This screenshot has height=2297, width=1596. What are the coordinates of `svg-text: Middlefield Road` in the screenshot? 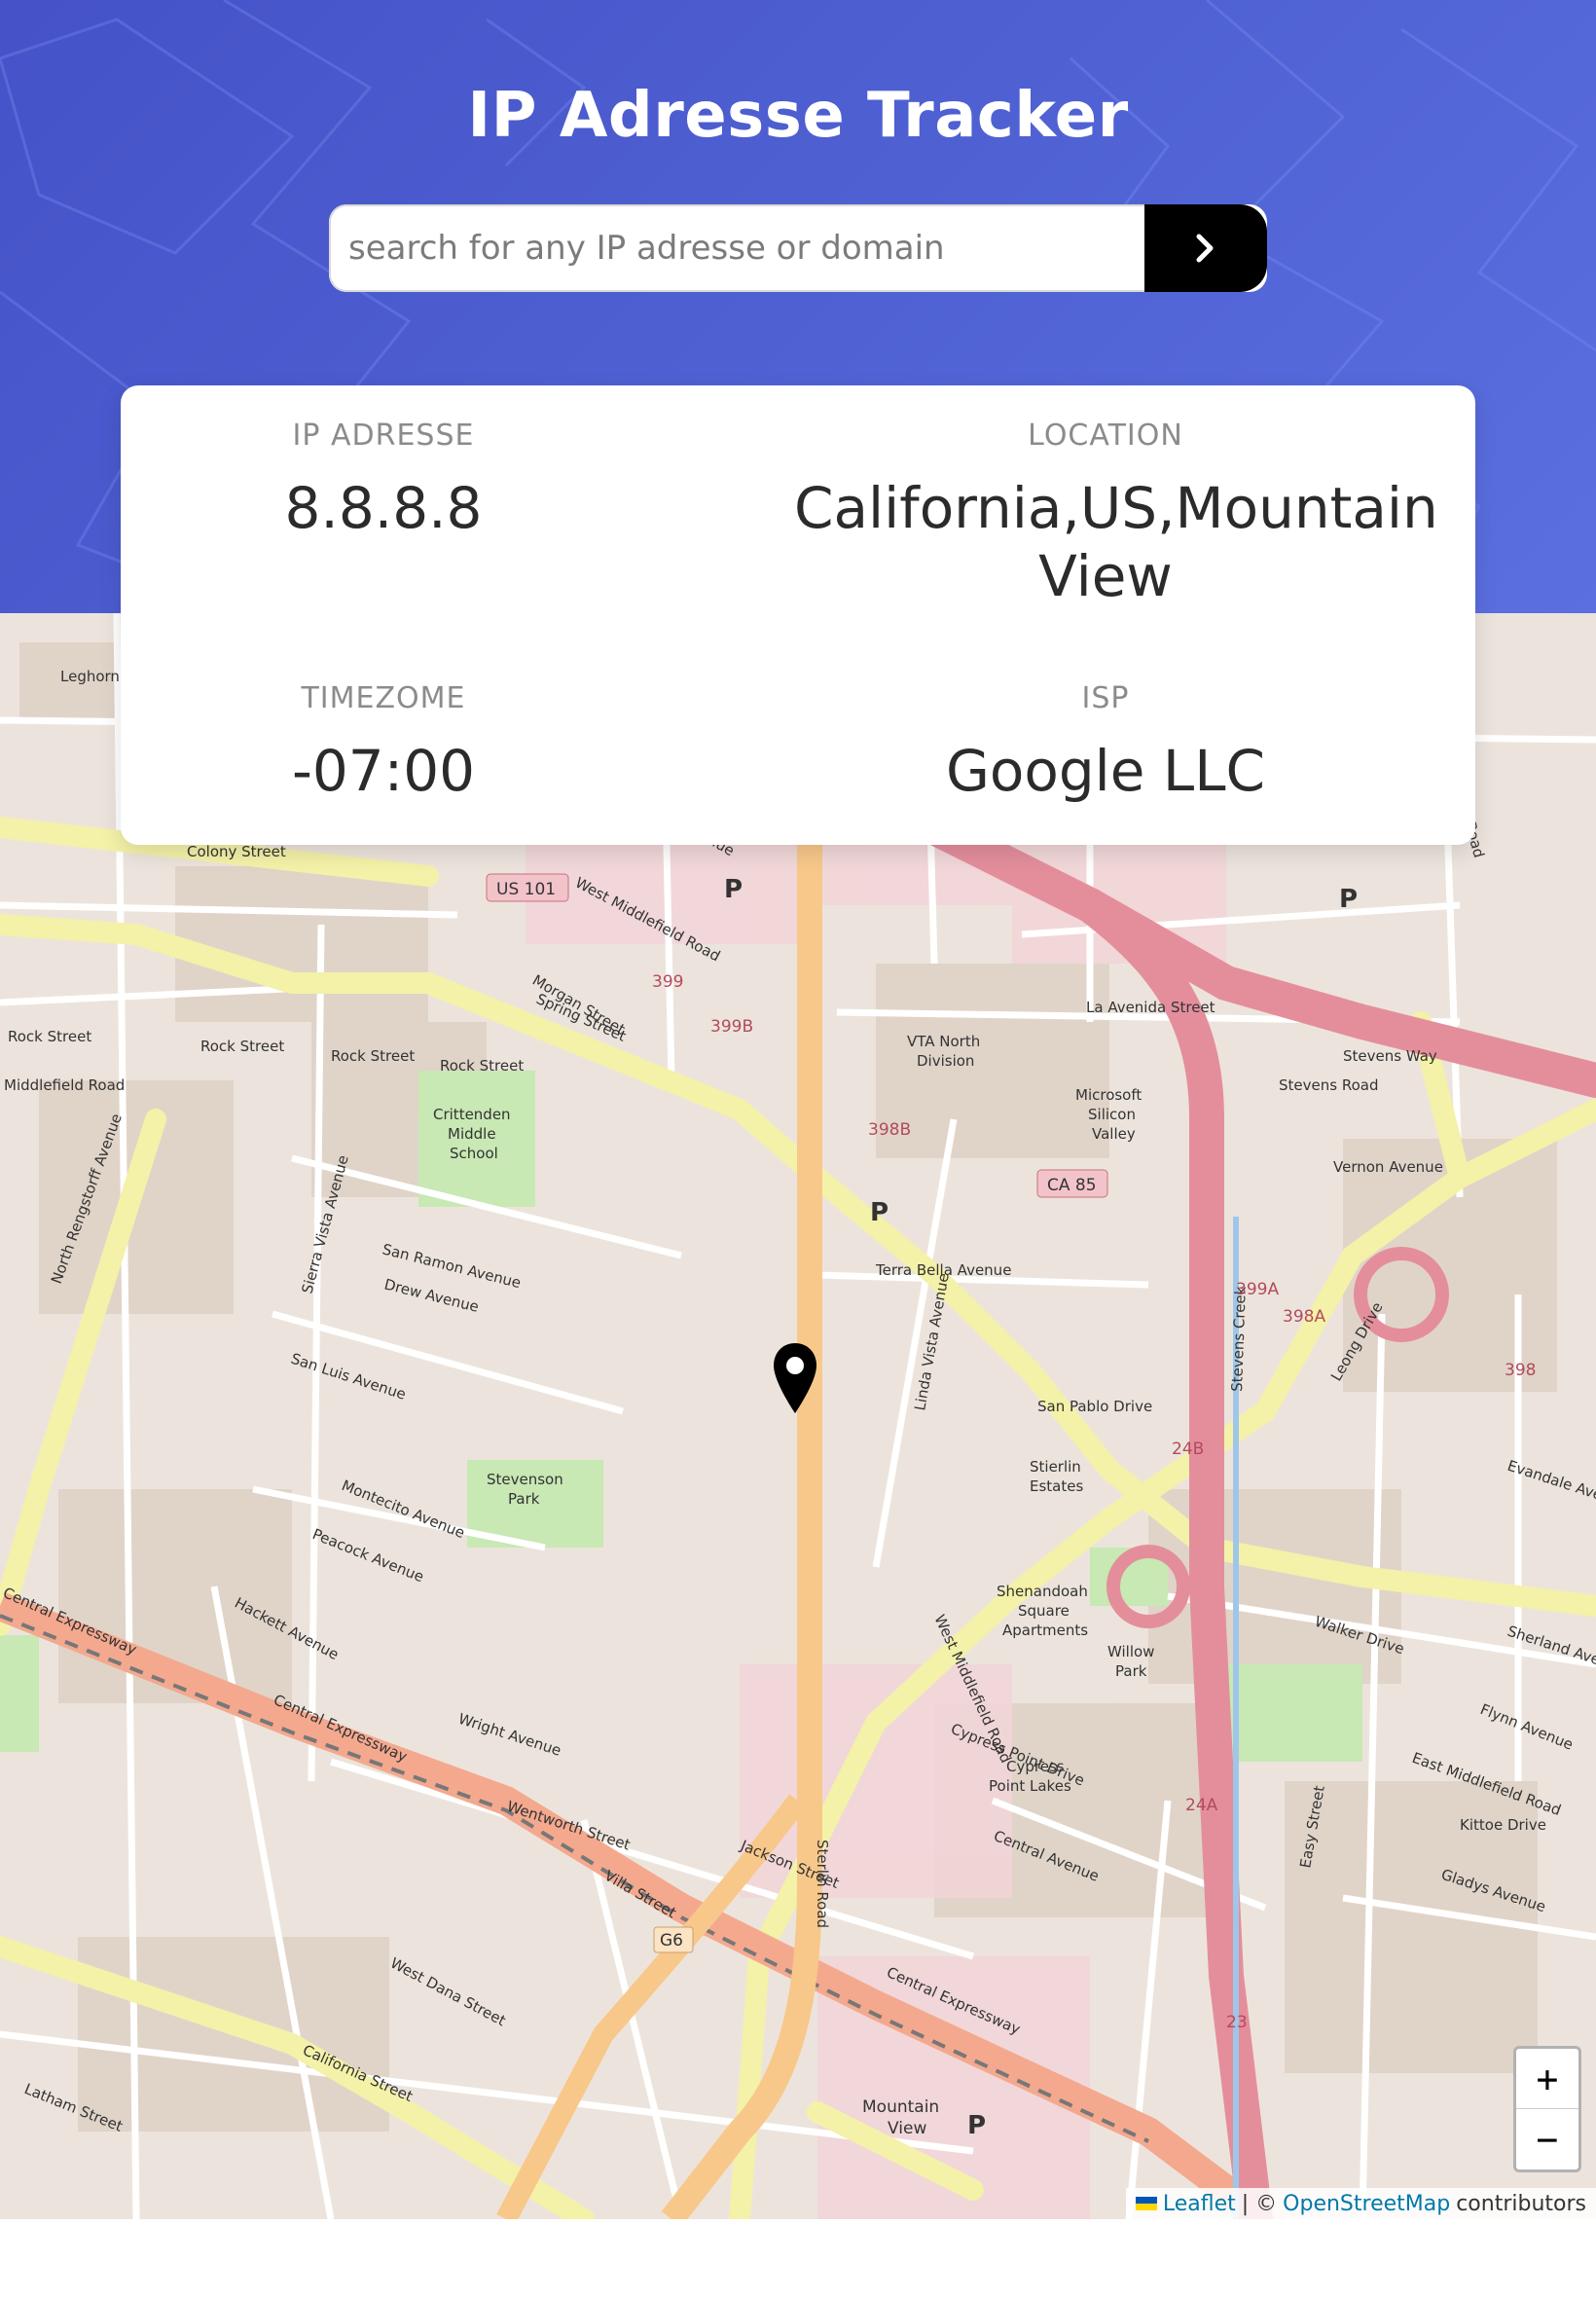 It's located at (64, 1085).